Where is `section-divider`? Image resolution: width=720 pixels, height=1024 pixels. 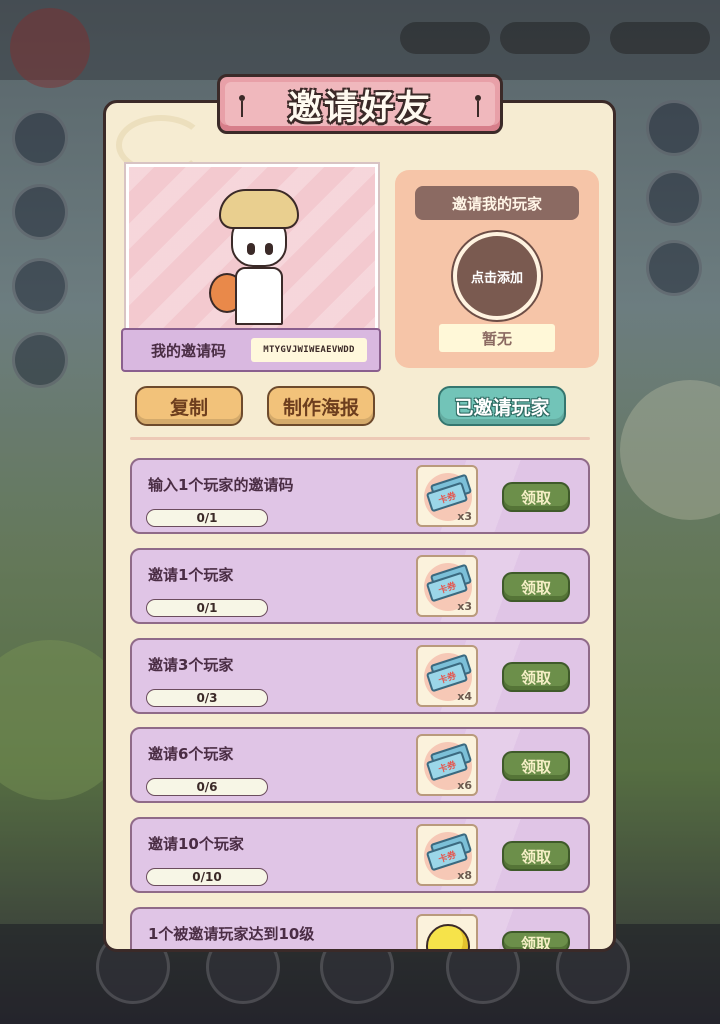 section-divider is located at coordinates (360, 438).